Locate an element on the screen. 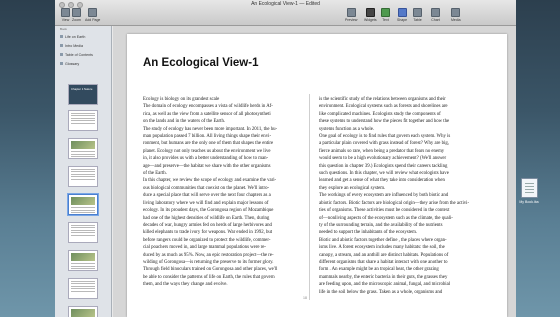 The height and width of the screenshot is (317, 560). sidebar-item-label: Table of Contents is located at coordinates (79, 54).